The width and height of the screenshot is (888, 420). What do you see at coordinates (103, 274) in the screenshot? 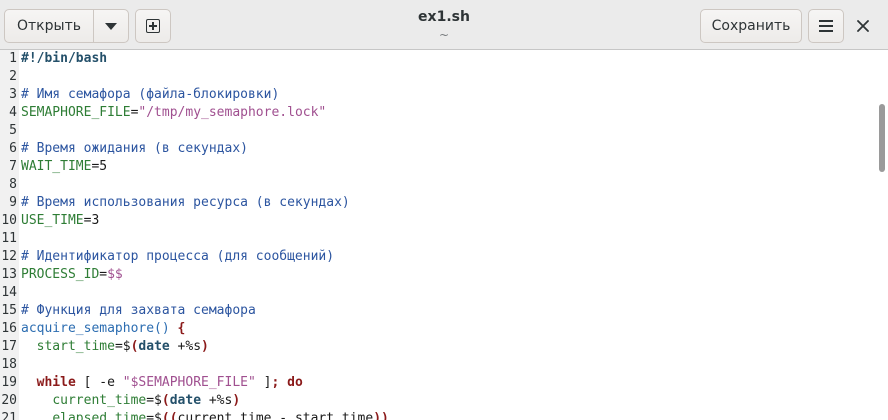
I see `code-token: =` at bounding box center [103, 274].